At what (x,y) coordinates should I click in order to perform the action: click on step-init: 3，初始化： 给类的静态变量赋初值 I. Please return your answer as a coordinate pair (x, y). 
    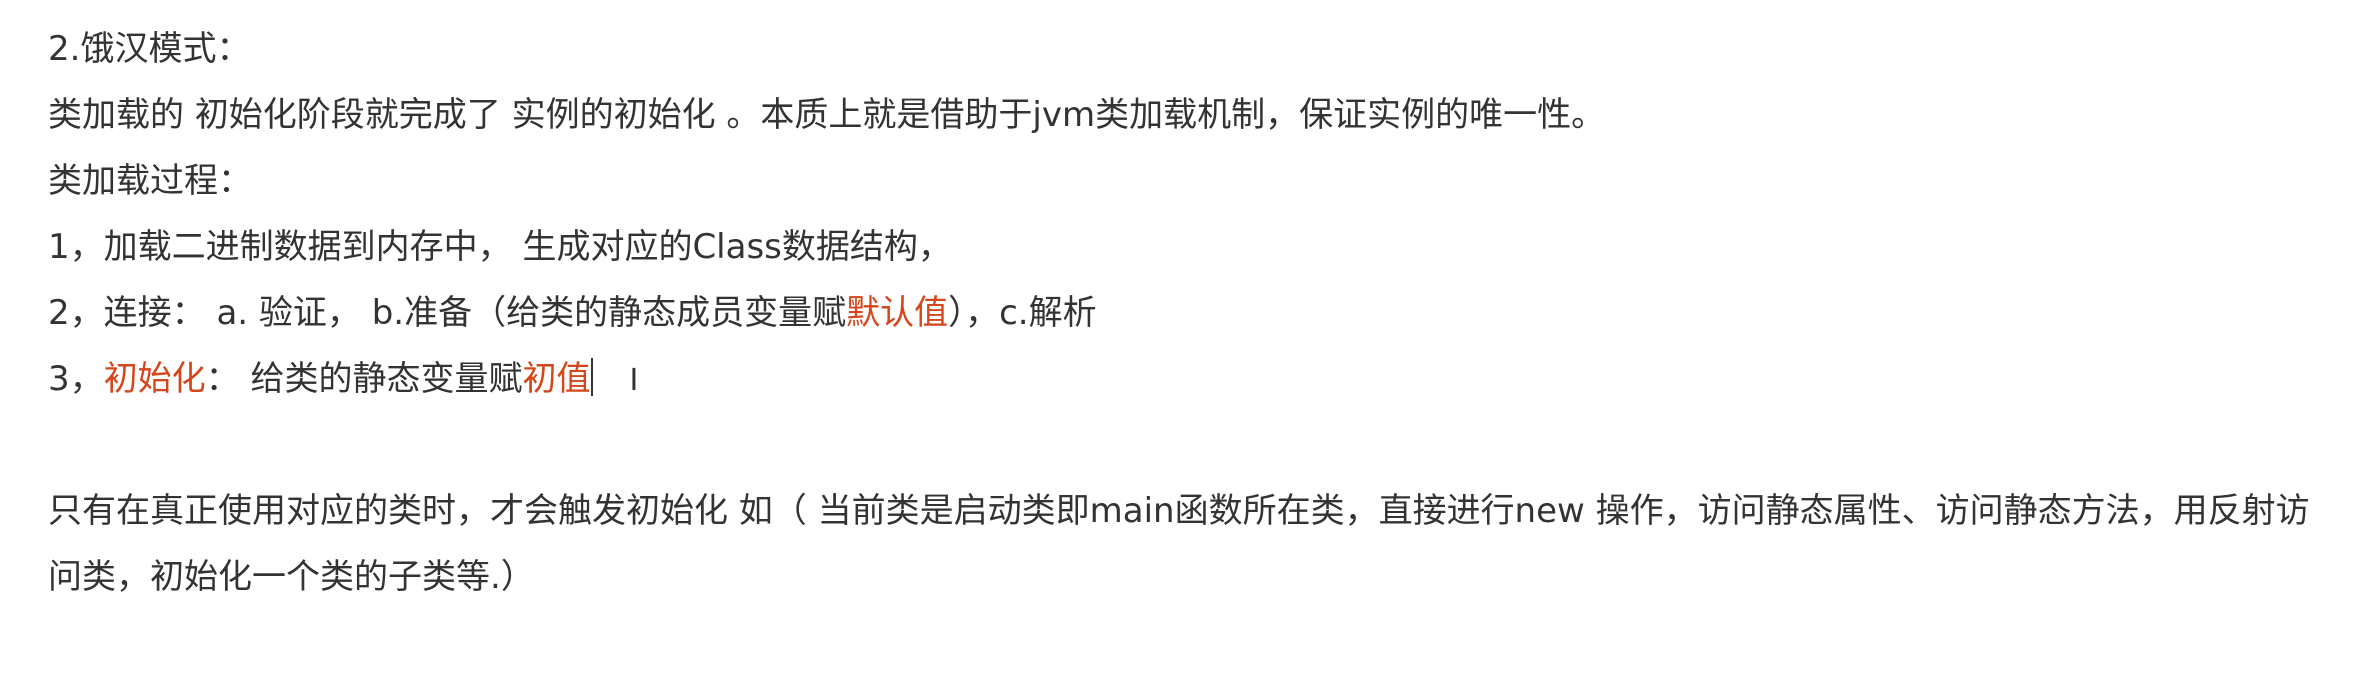
    Looking at the image, I should click on (1188, 379).